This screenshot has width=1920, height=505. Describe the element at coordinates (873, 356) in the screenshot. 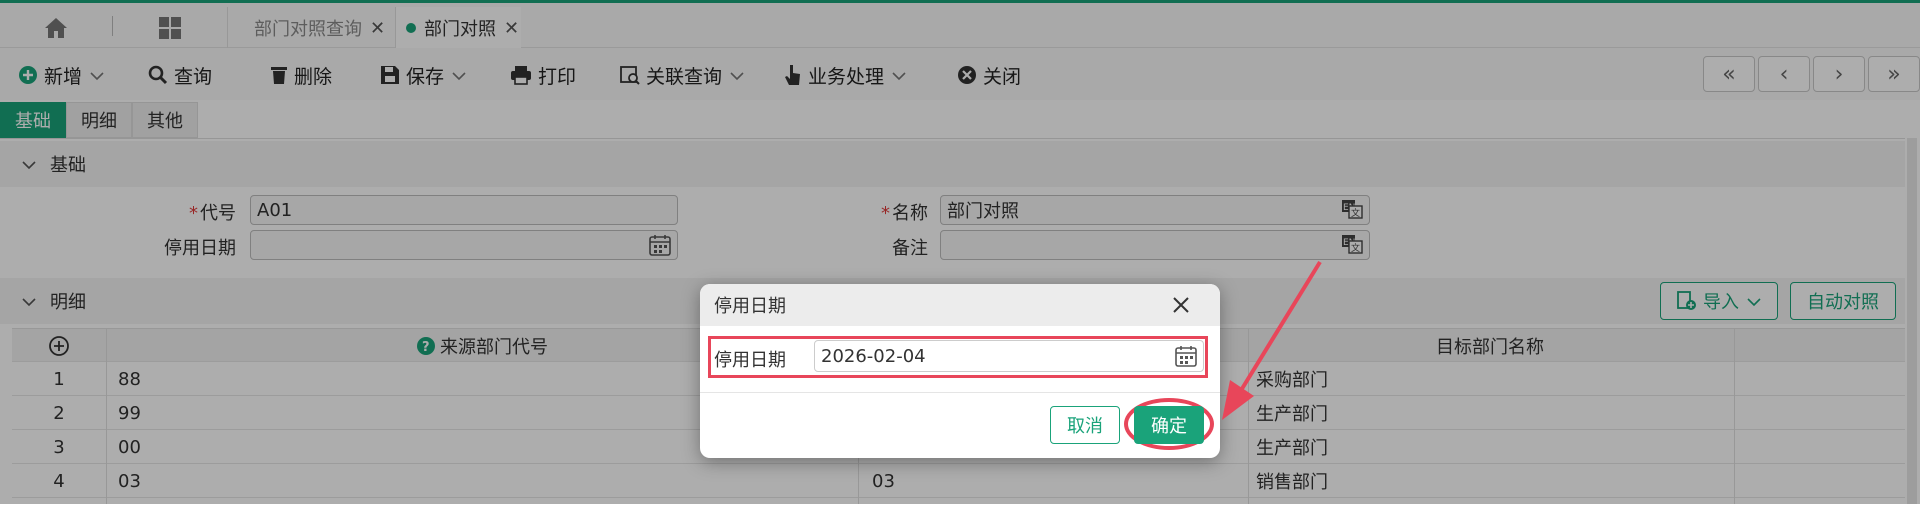

I see `dialog-date-value: 2026-02-04` at that location.